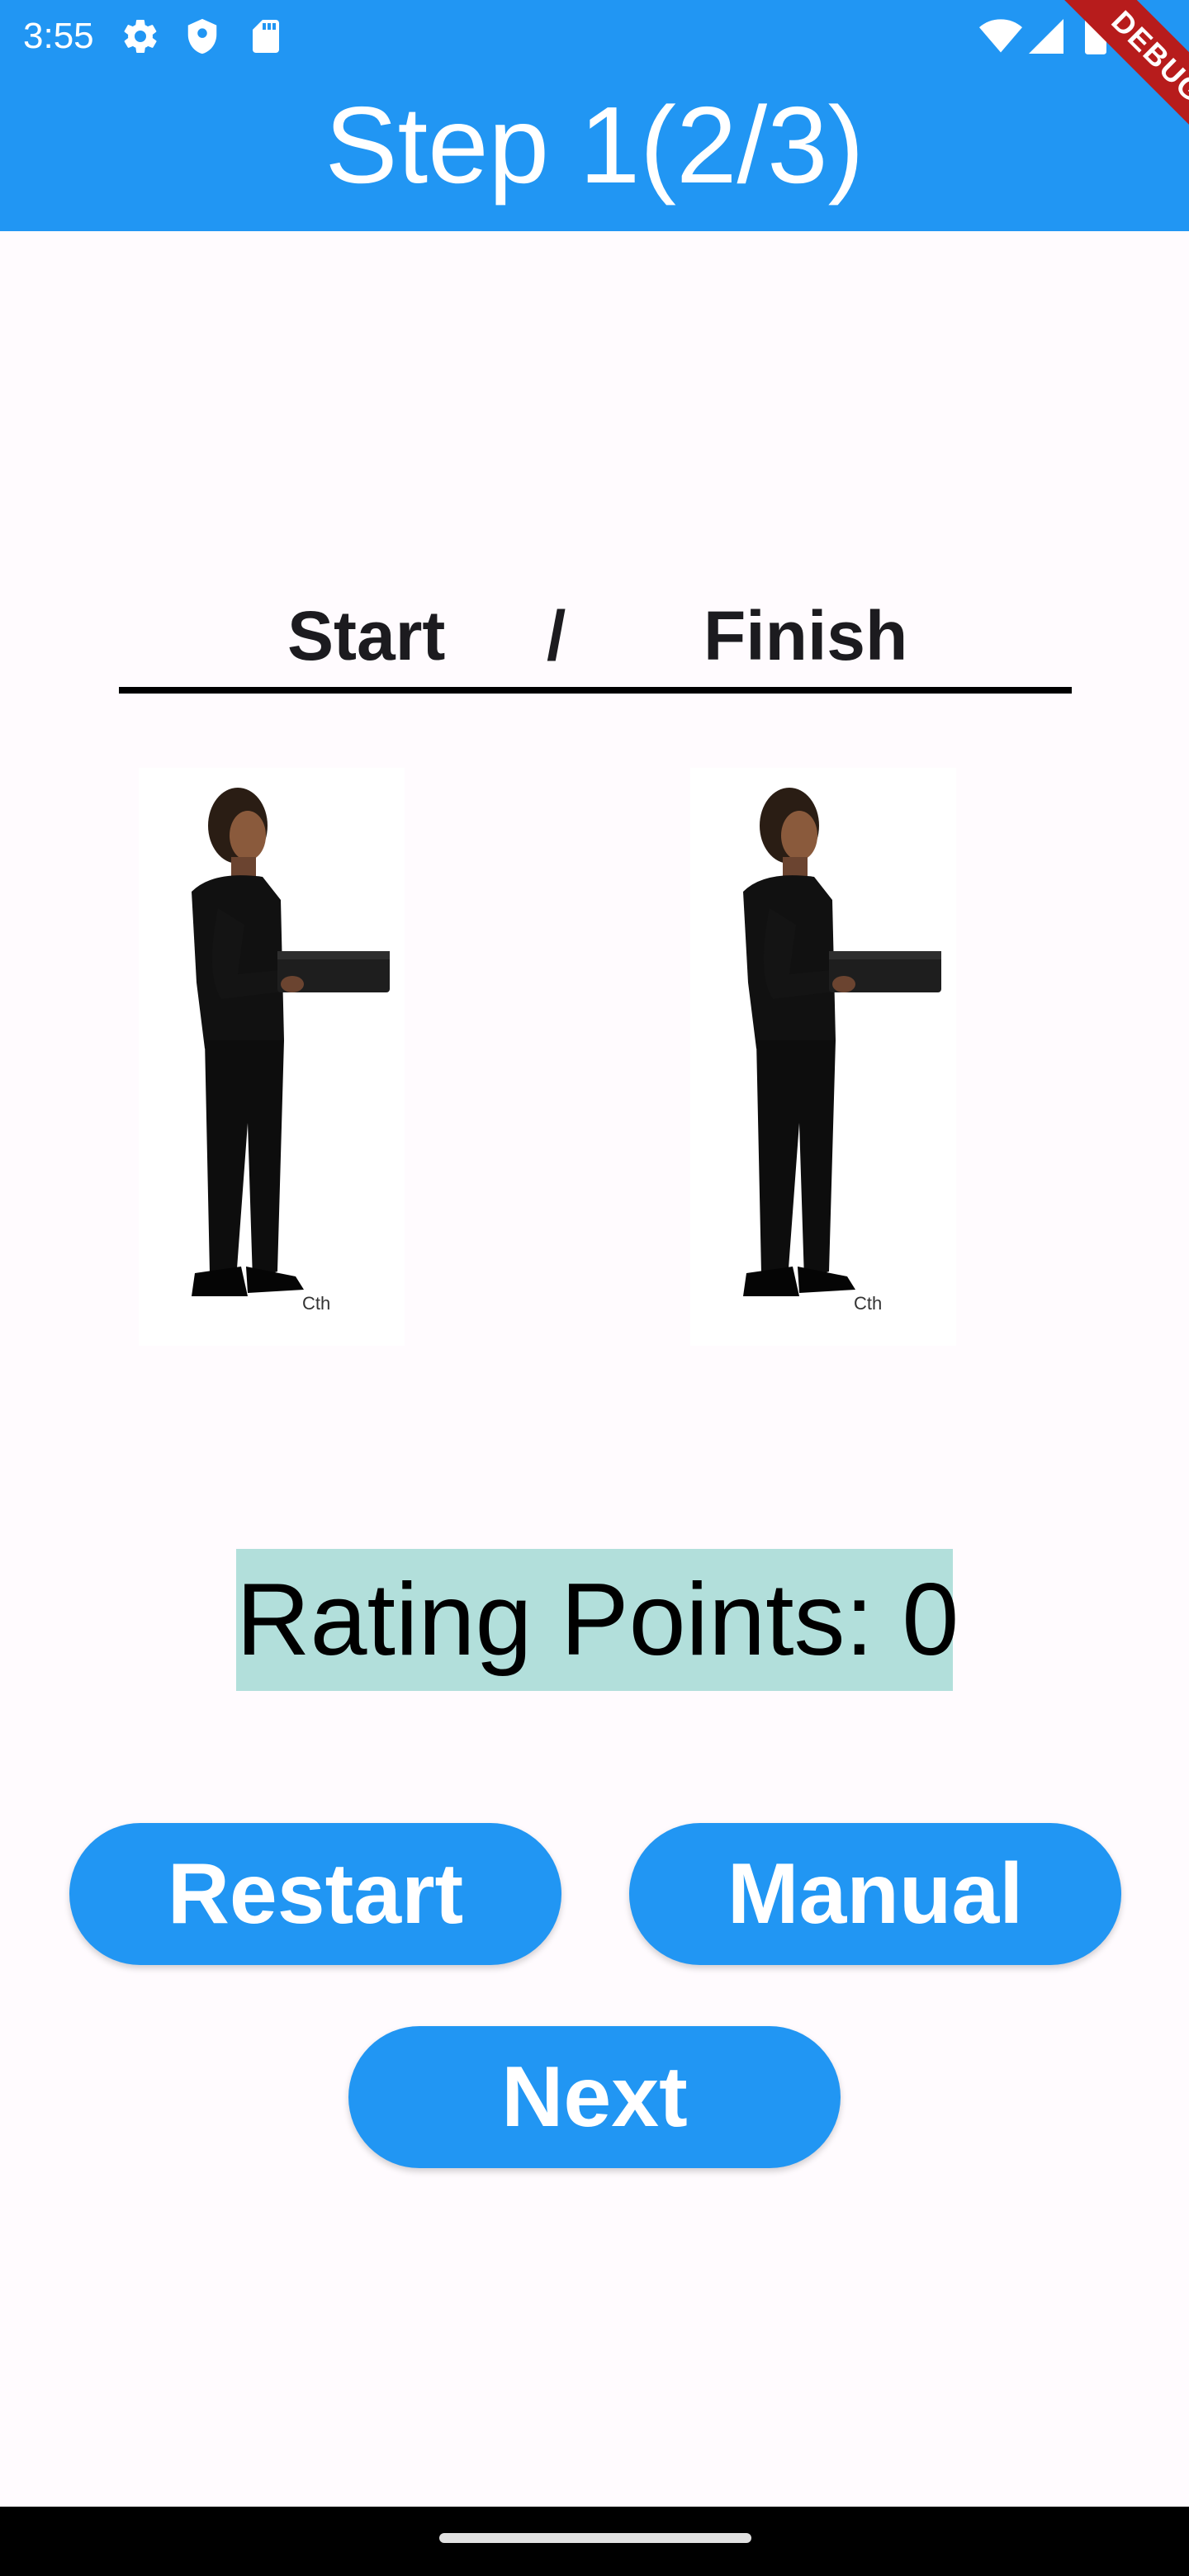 This screenshot has height=2576, width=1189. Describe the element at coordinates (265, 38) in the screenshot. I see `sd-card-icon` at that location.